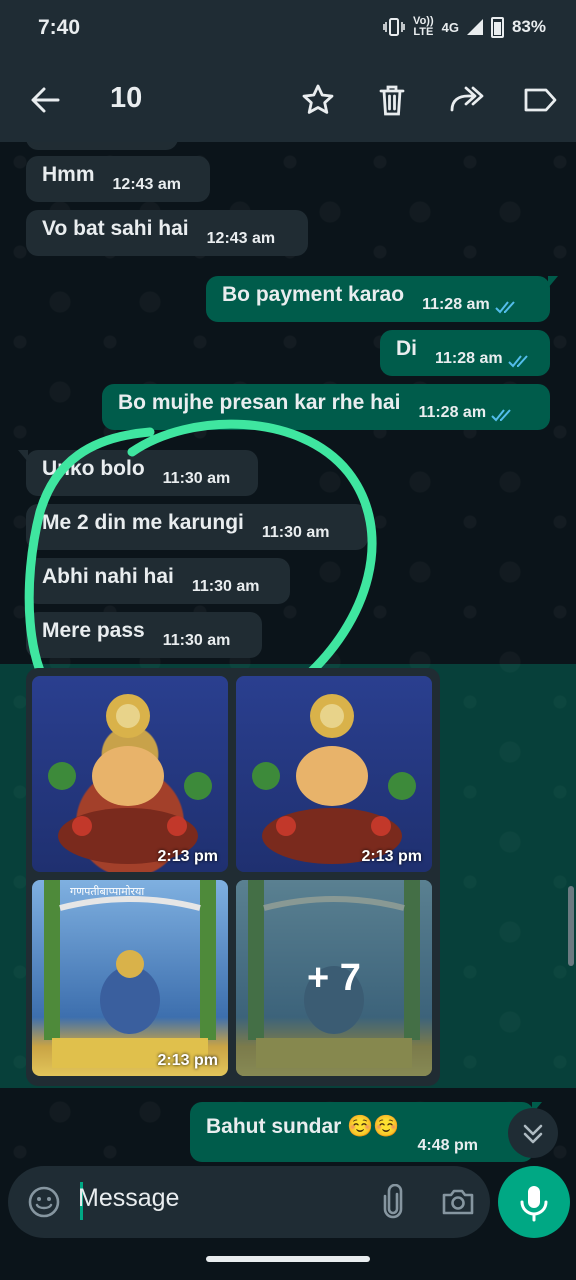 The width and height of the screenshot is (576, 1280). Describe the element at coordinates (107, 891) in the screenshot. I see `banner-text: गणपतीबाप्पामोरया` at that location.